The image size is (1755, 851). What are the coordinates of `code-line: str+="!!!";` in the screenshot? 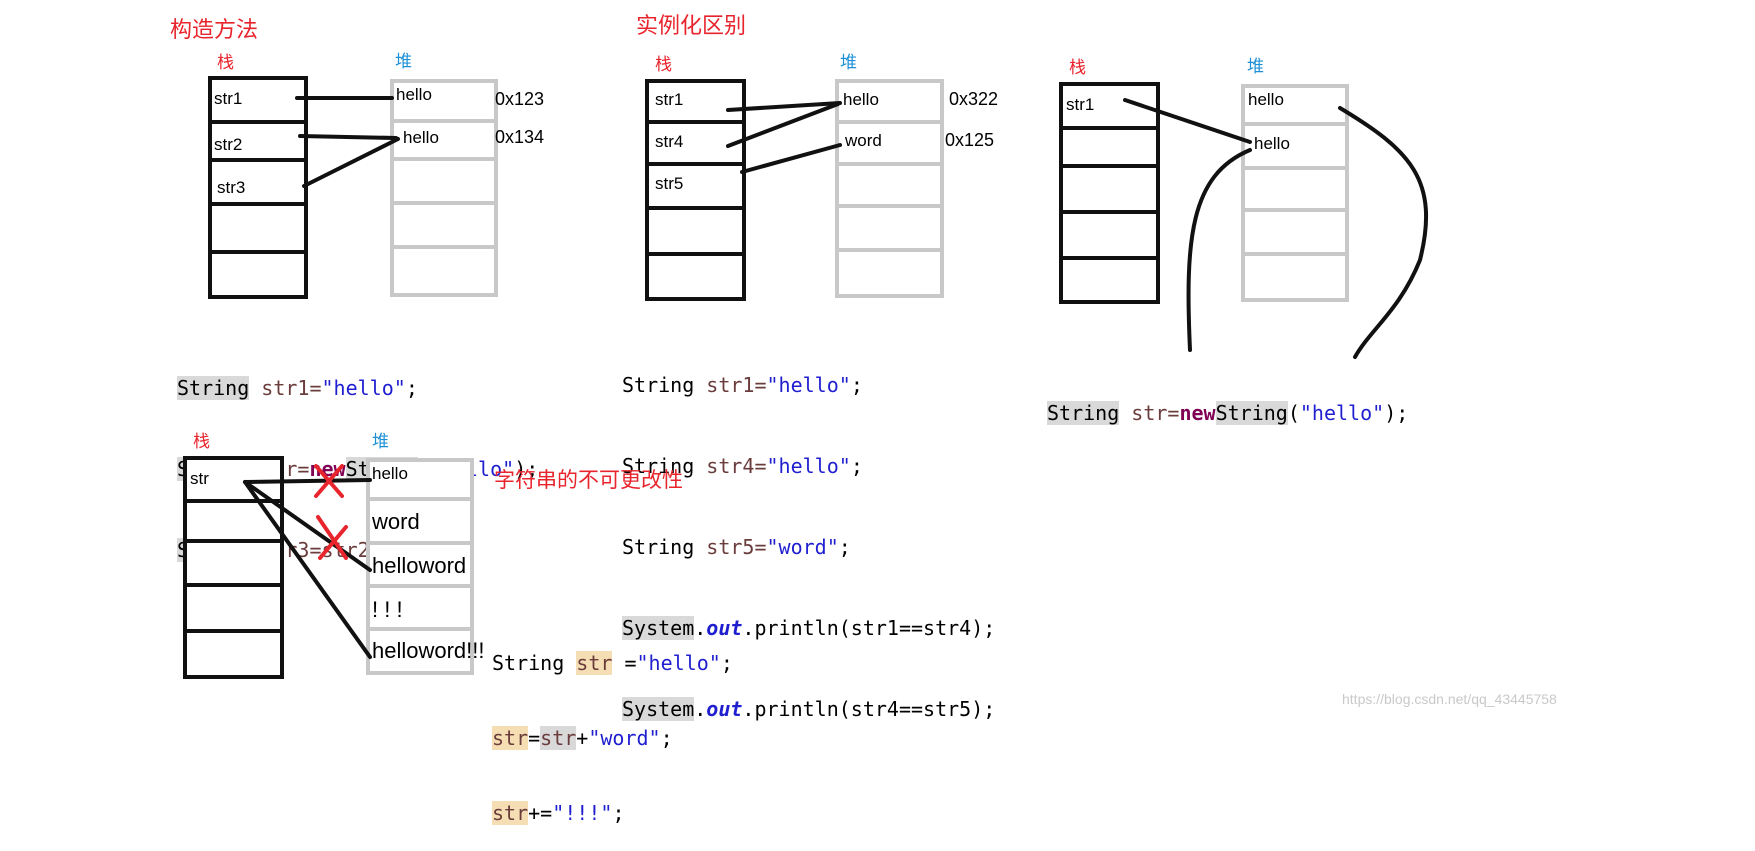 It's located at (558, 813).